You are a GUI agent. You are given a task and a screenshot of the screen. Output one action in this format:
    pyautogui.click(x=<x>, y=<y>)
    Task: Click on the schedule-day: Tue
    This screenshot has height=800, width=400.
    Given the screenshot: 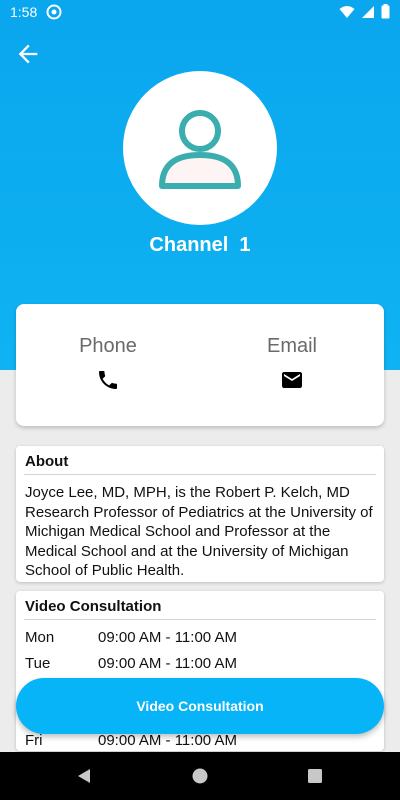 What is the action you would take?
    pyautogui.click(x=38, y=663)
    